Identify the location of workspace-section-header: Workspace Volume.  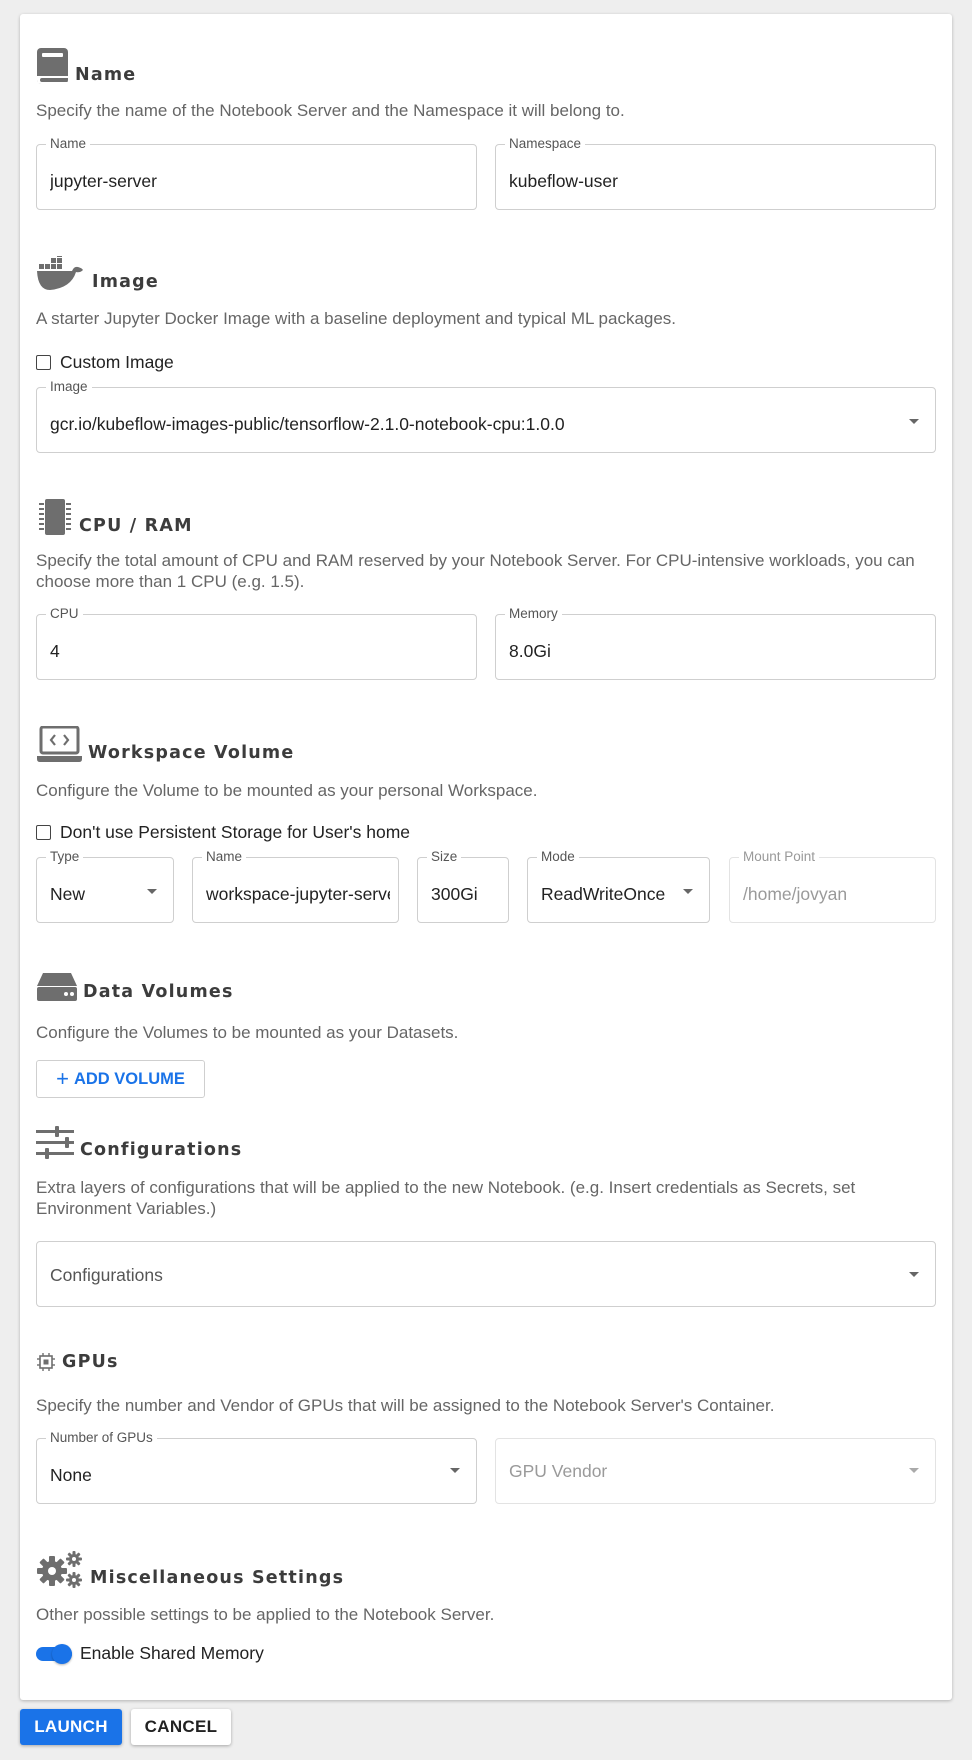
(165, 744).